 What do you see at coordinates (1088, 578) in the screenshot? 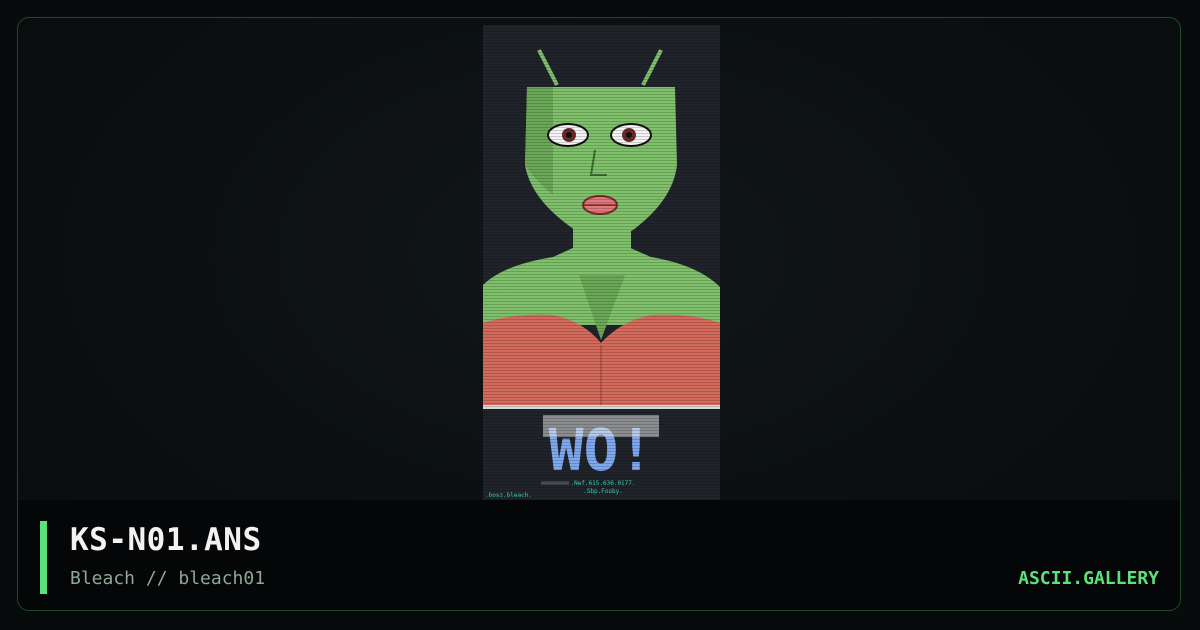
I see `site-brand: ASCII.GALLERY` at bounding box center [1088, 578].